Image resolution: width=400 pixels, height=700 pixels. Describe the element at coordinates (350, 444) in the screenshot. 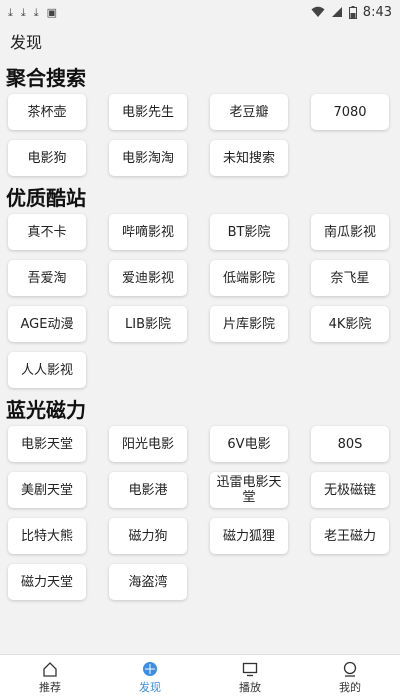

I see `site-chip: 80S` at that location.